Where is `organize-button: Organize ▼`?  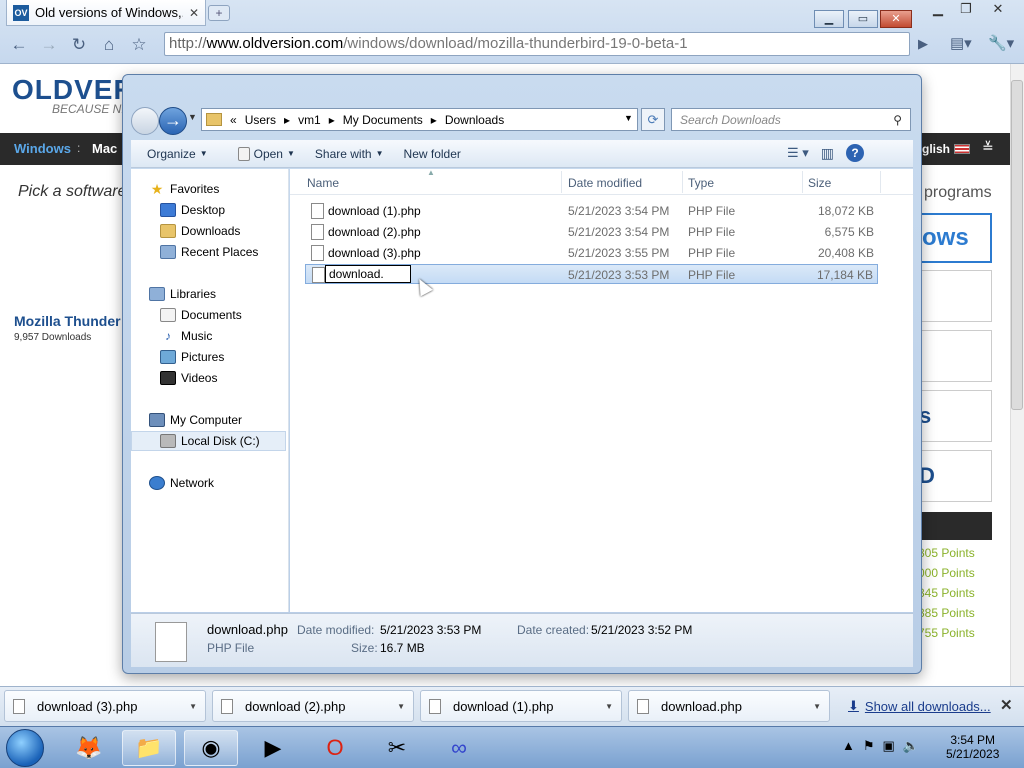 organize-button: Organize ▼ is located at coordinates (177, 154).